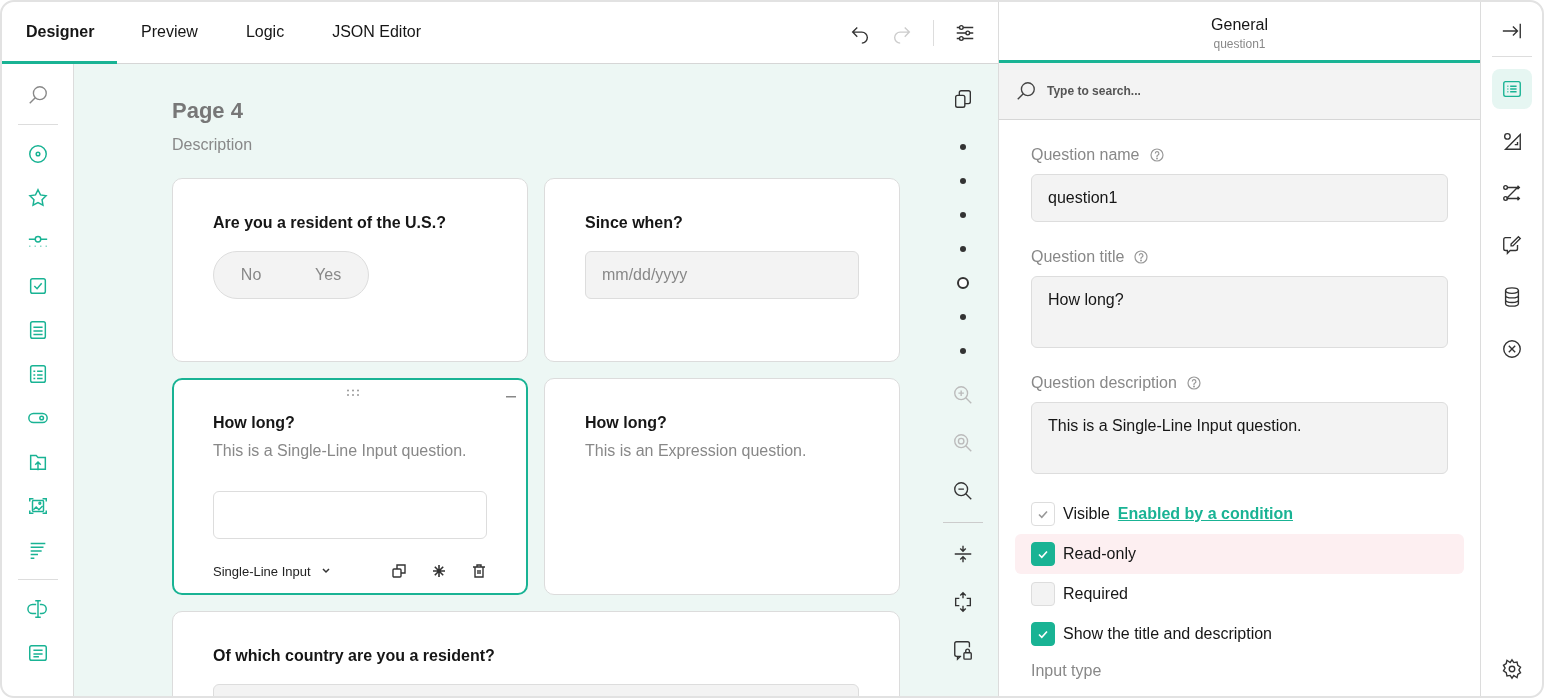 This screenshot has height=698, width=1544. Describe the element at coordinates (169, 33) in the screenshot. I see `tab: Preview` at that location.